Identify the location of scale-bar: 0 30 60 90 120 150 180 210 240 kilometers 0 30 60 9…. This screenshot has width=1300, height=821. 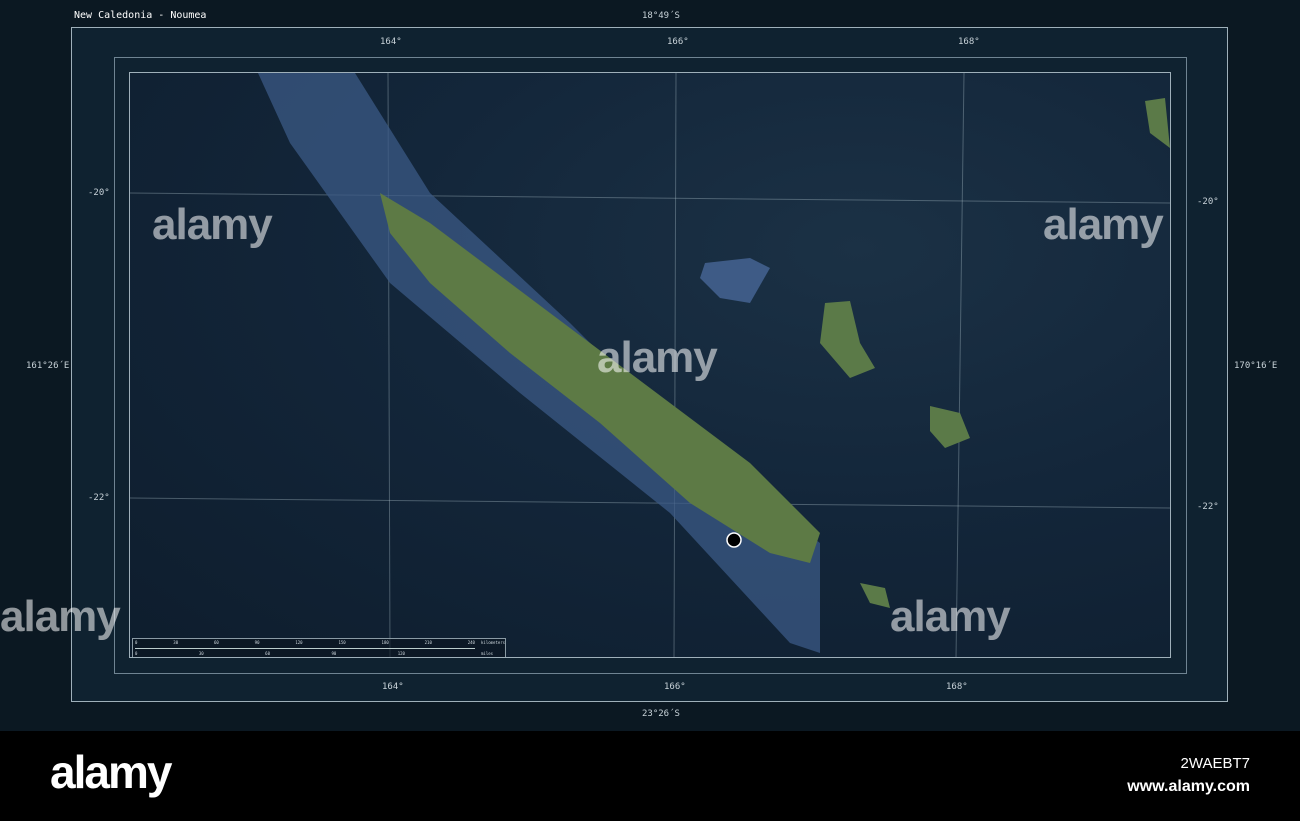
(319, 647).